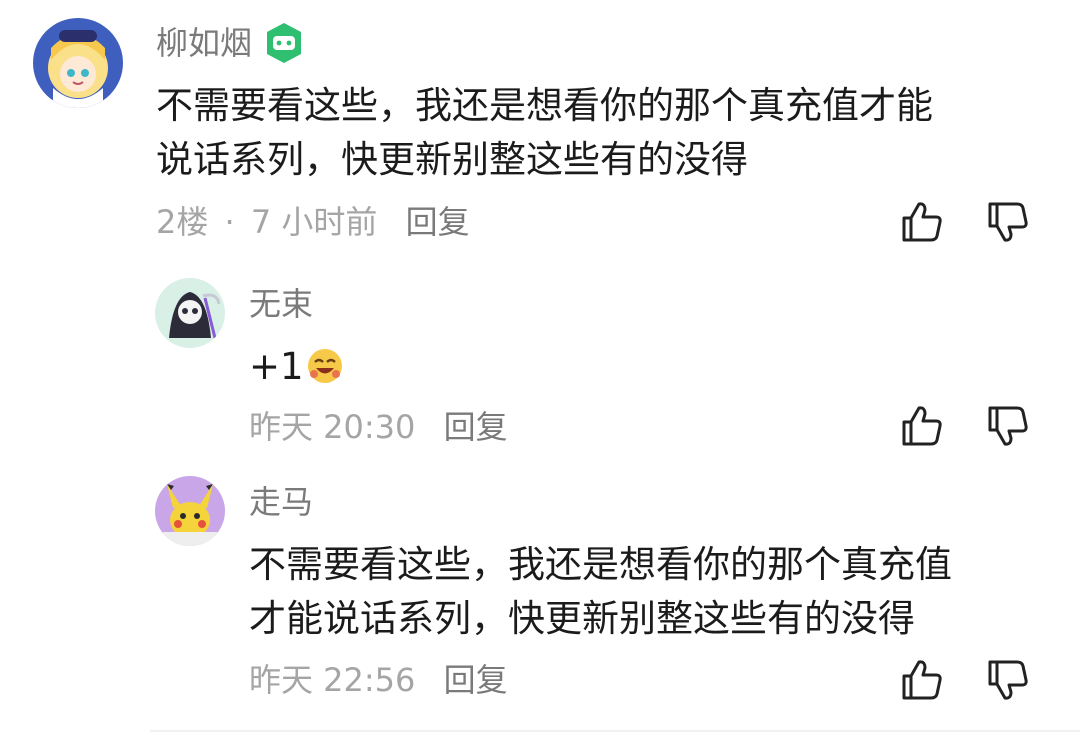  What do you see at coordinates (324, 366) in the screenshot?
I see `laughing-emoji-icon` at bounding box center [324, 366].